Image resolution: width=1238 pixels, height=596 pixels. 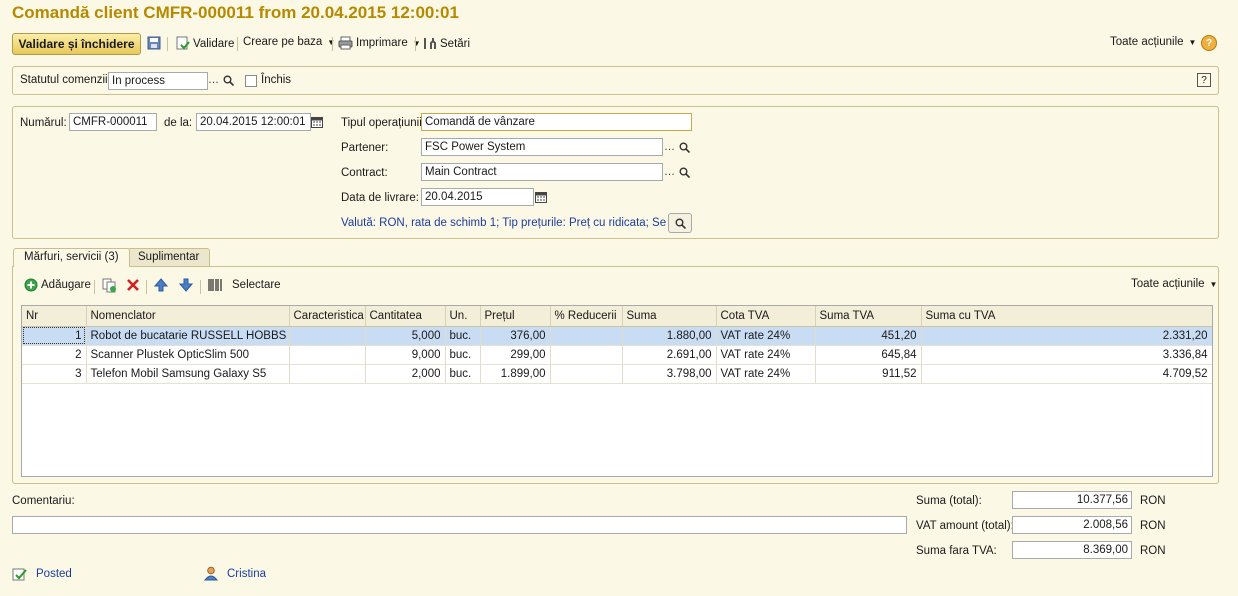 I want to click on cell-vat-amount: 451,20, so click(x=868, y=336).